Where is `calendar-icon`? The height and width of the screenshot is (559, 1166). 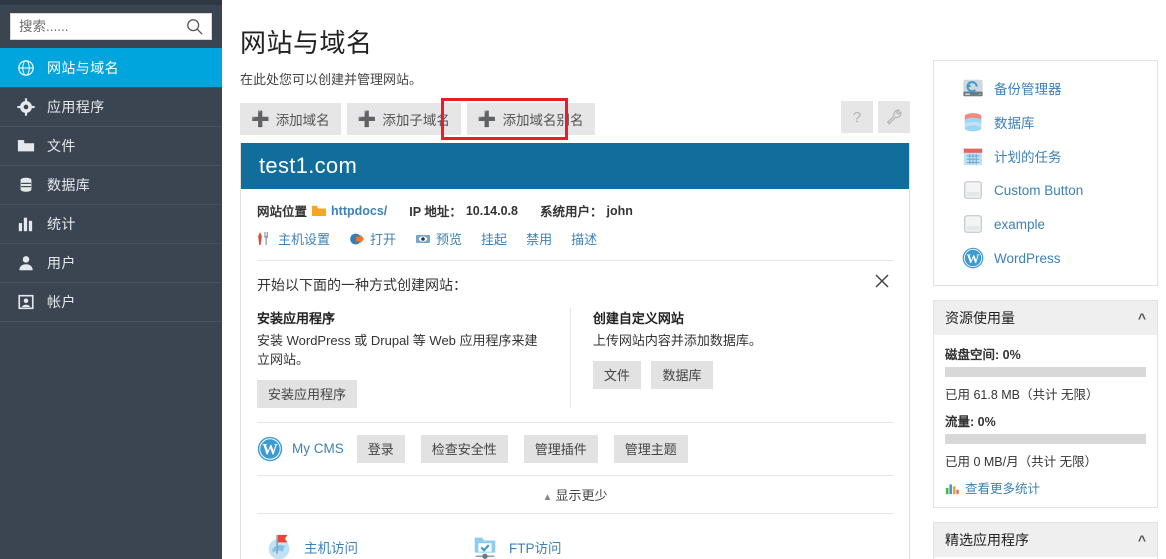
calendar-icon is located at coordinates (973, 157).